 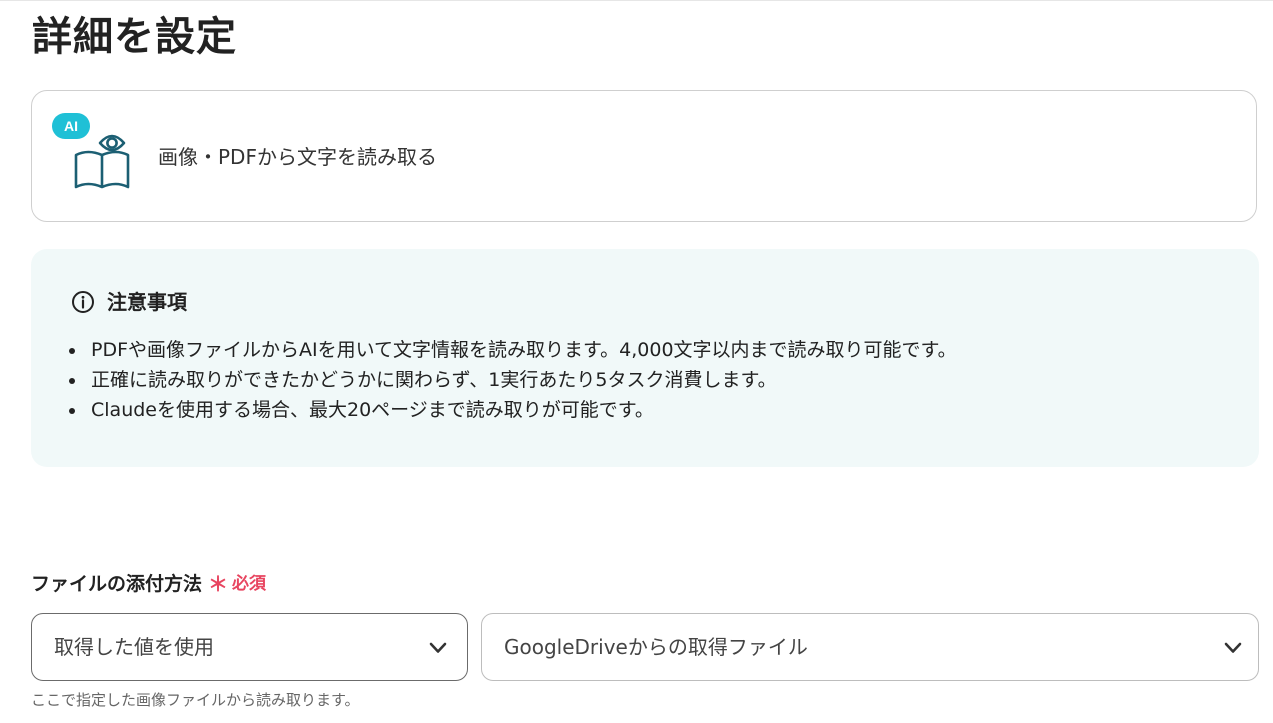 I want to click on required-asterisk: ＊, so click(x=218, y=584).